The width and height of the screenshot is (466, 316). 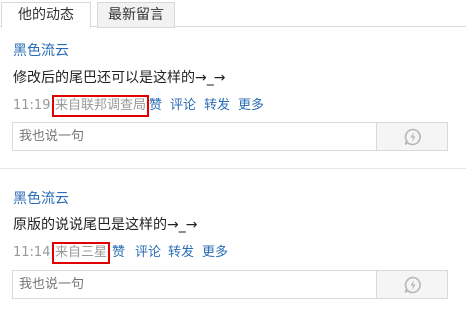 What do you see at coordinates (46, 15) in the screenshot?
I see `tab-his-activity: 他的动态` at bounding box center [46, 15].